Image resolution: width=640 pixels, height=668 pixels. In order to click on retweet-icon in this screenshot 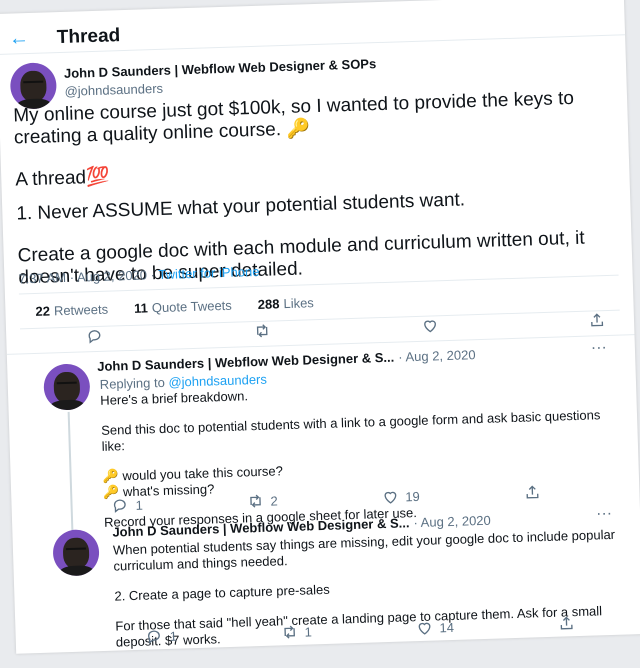, I will do `click(262, 331)`.